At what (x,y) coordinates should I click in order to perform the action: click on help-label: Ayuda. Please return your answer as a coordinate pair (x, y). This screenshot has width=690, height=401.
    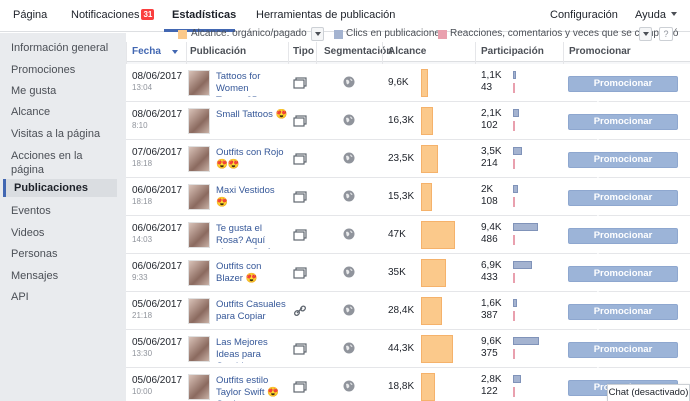
    Looking at the image, I should click on (650, 15).